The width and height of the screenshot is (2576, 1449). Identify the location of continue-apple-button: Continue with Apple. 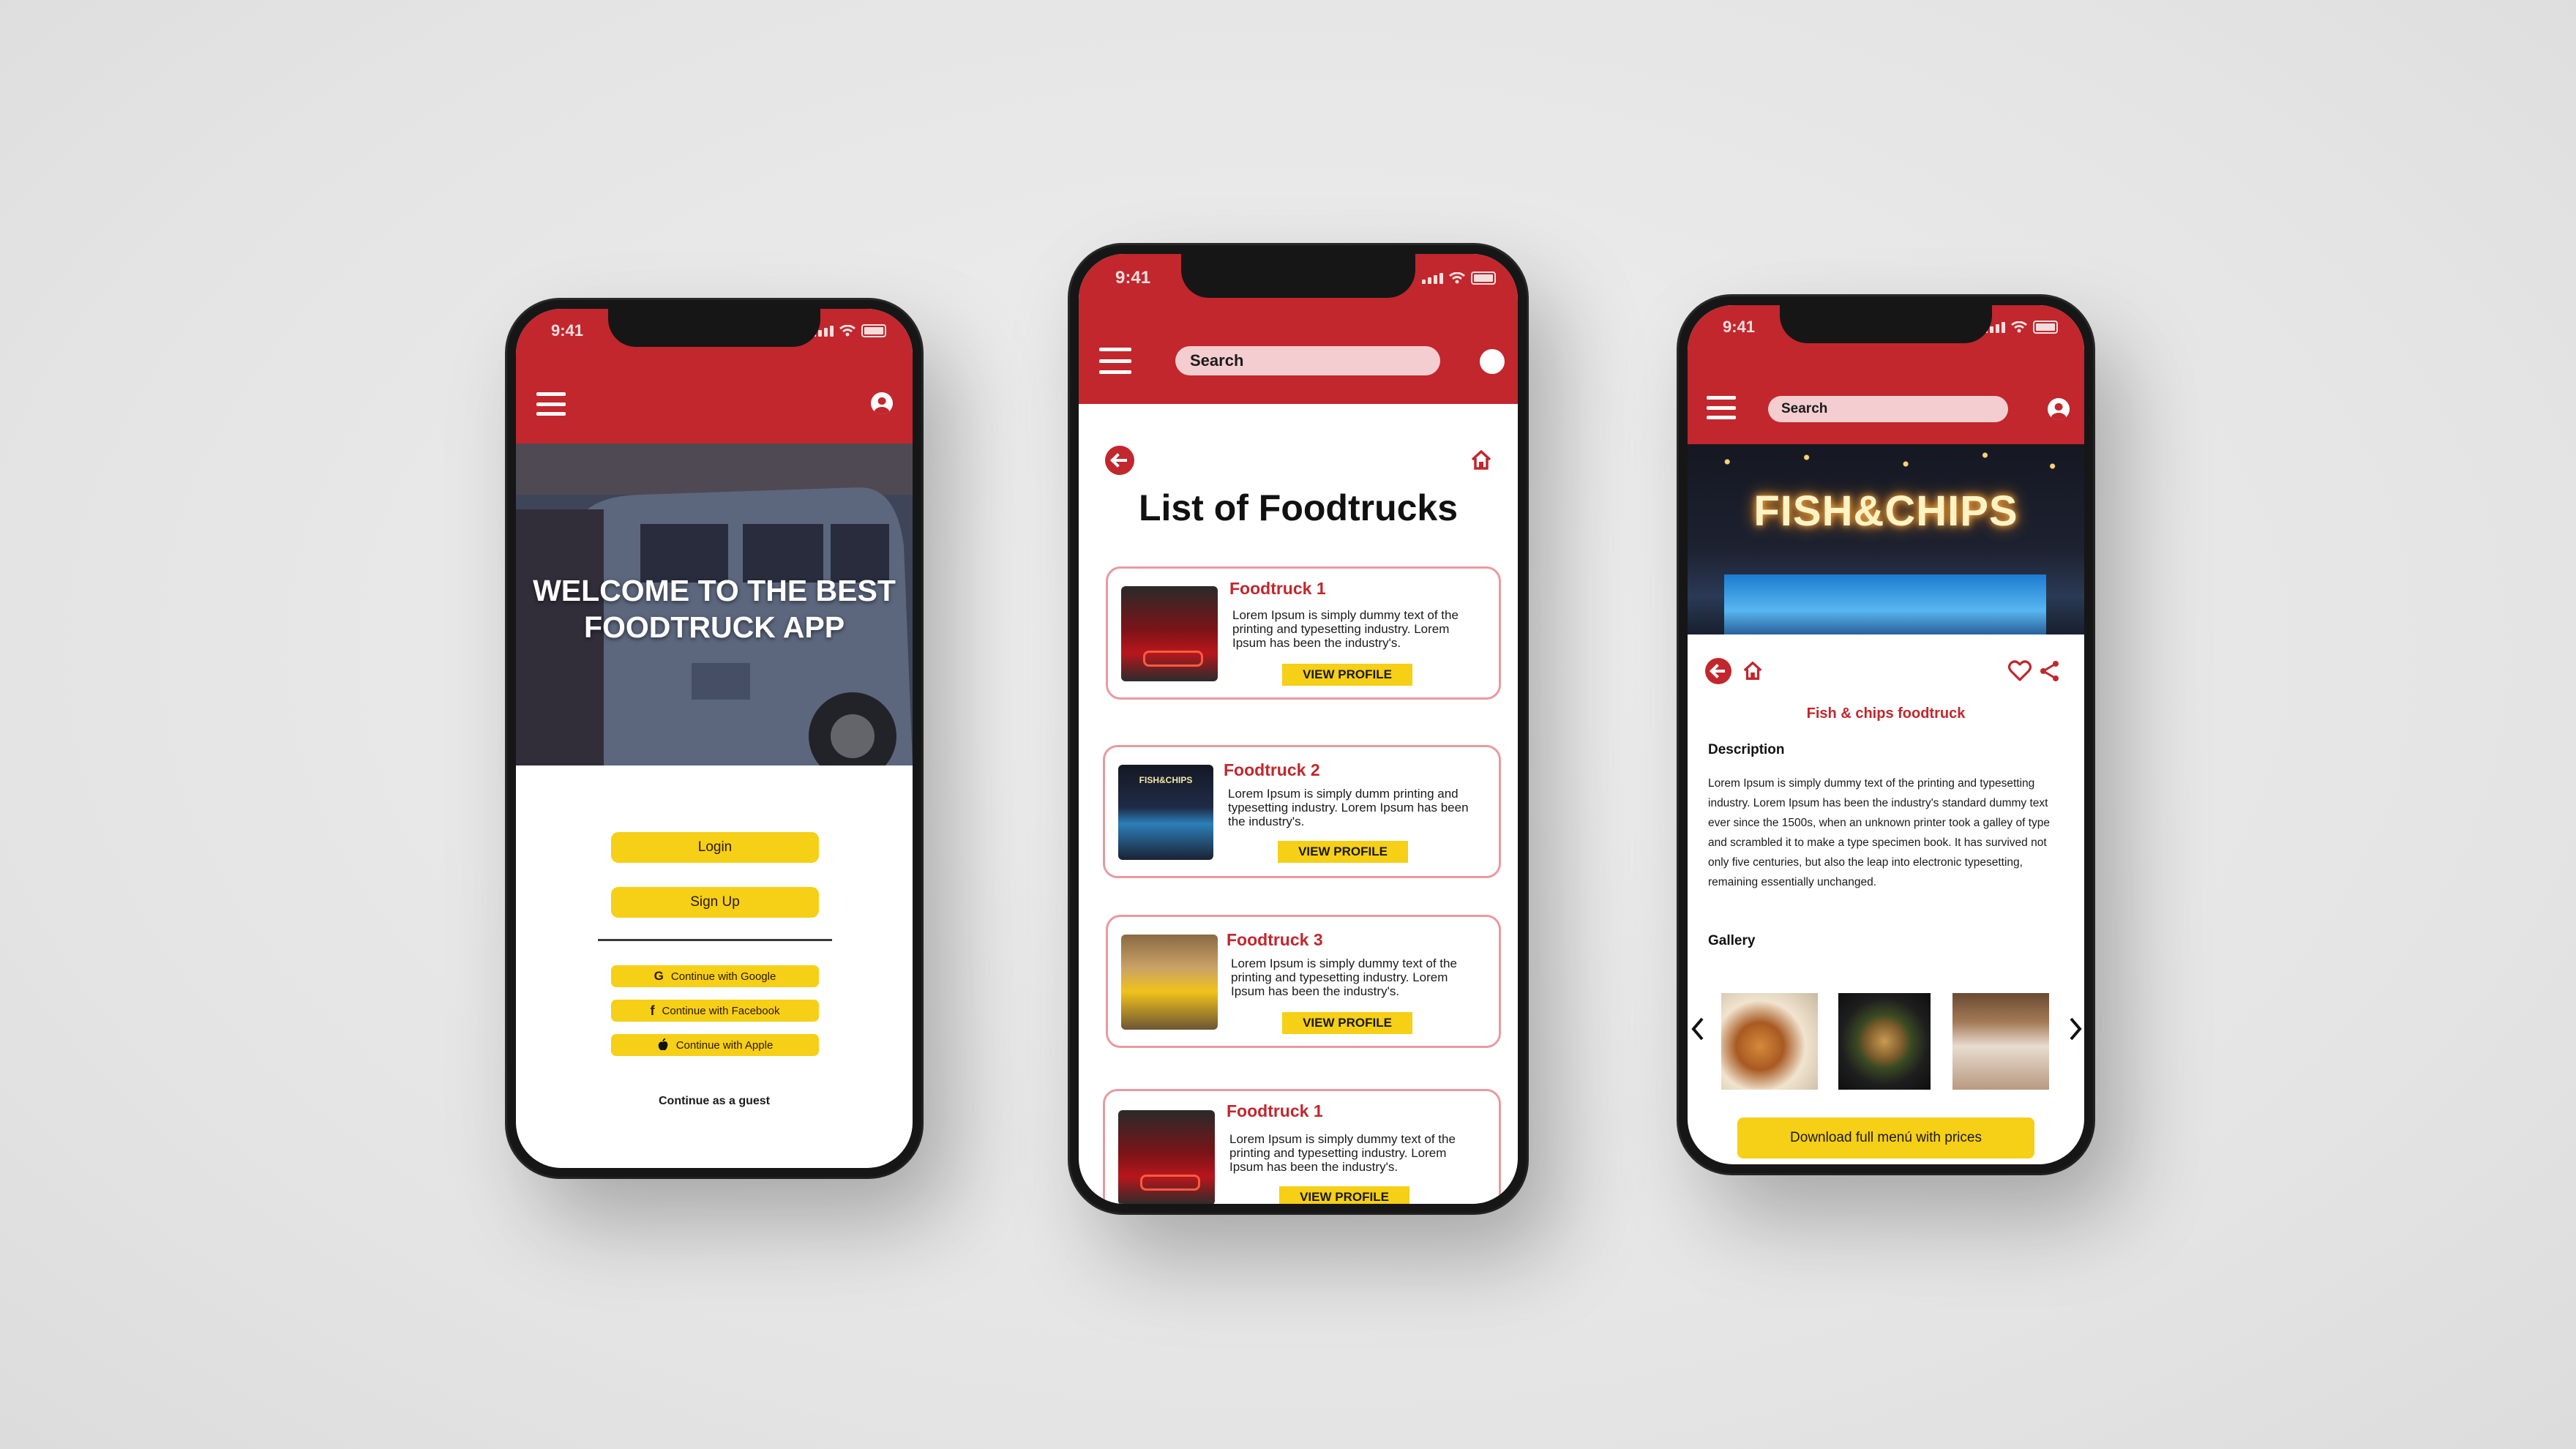
(715, 1045).